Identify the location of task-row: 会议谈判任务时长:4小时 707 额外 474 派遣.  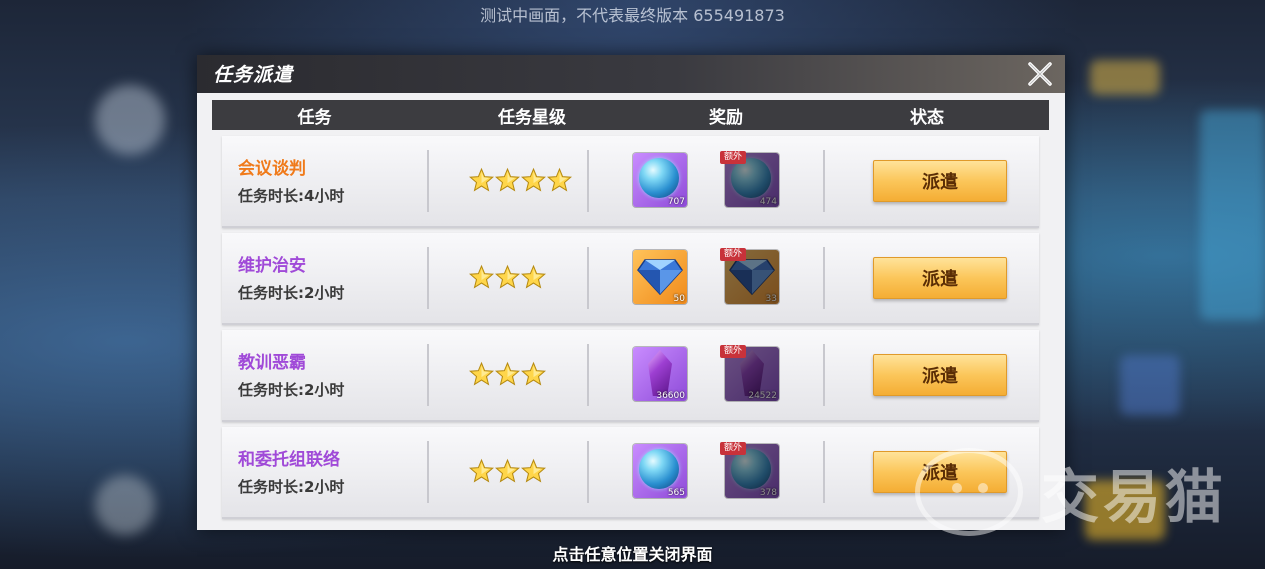
(630, 182).